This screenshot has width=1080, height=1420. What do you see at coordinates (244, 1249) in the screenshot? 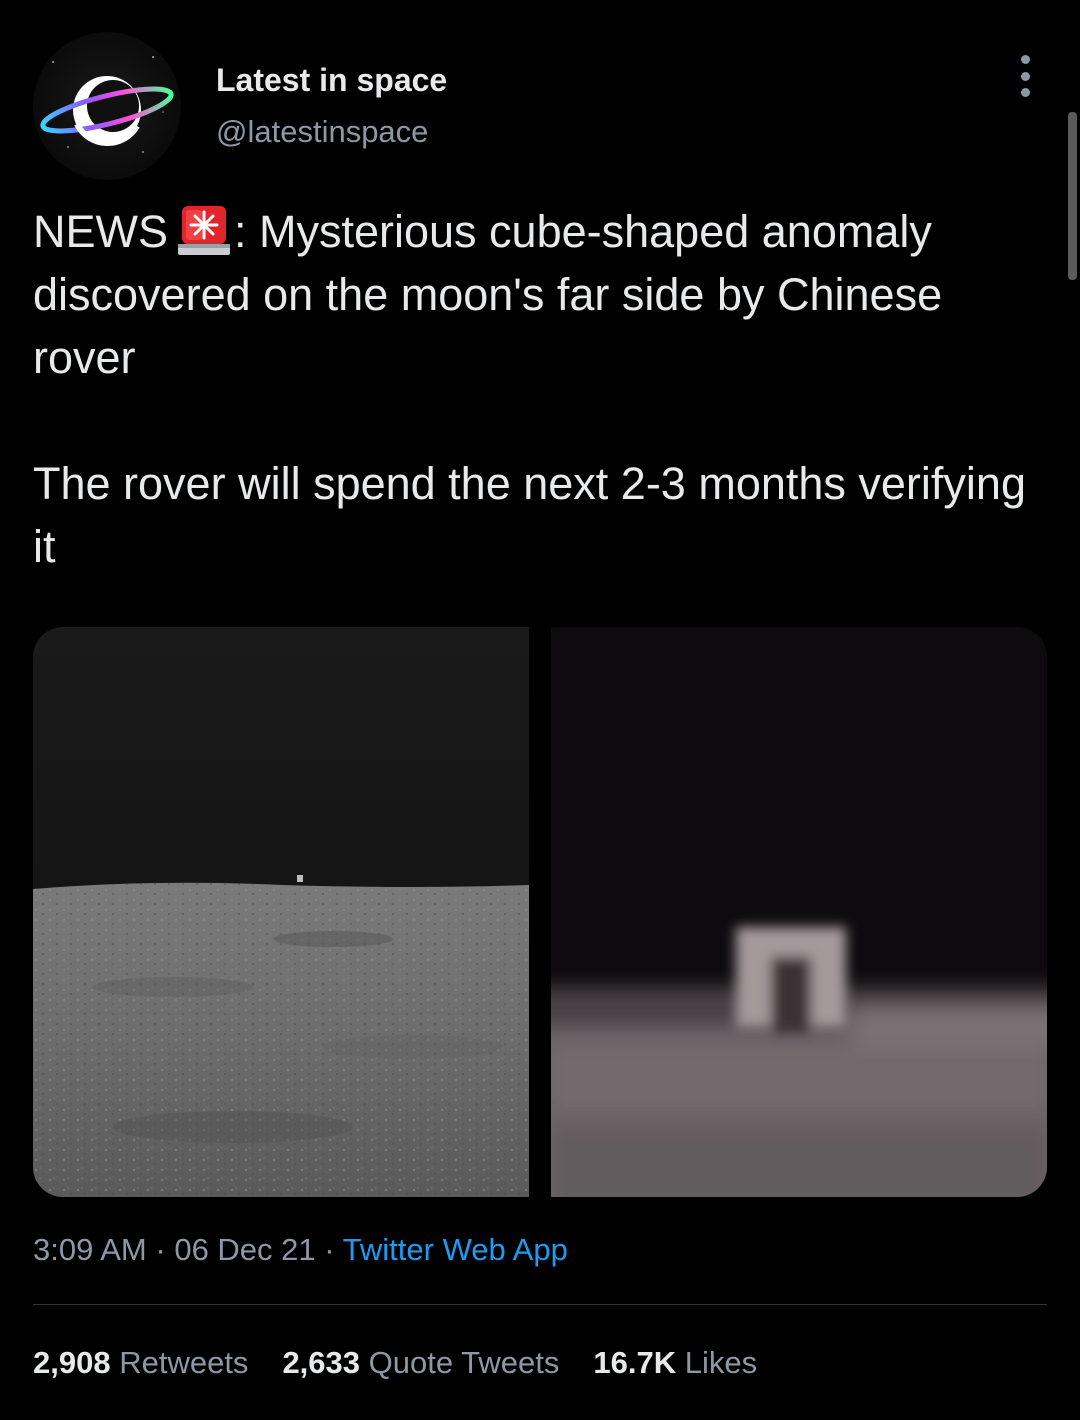
I see `tweet-date: 06 Dec 21` at bounding box center [244, 1249].